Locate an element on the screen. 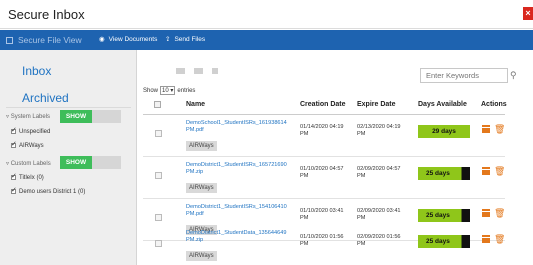  brand-link: Secure File View is located at coordinates (44, 40).